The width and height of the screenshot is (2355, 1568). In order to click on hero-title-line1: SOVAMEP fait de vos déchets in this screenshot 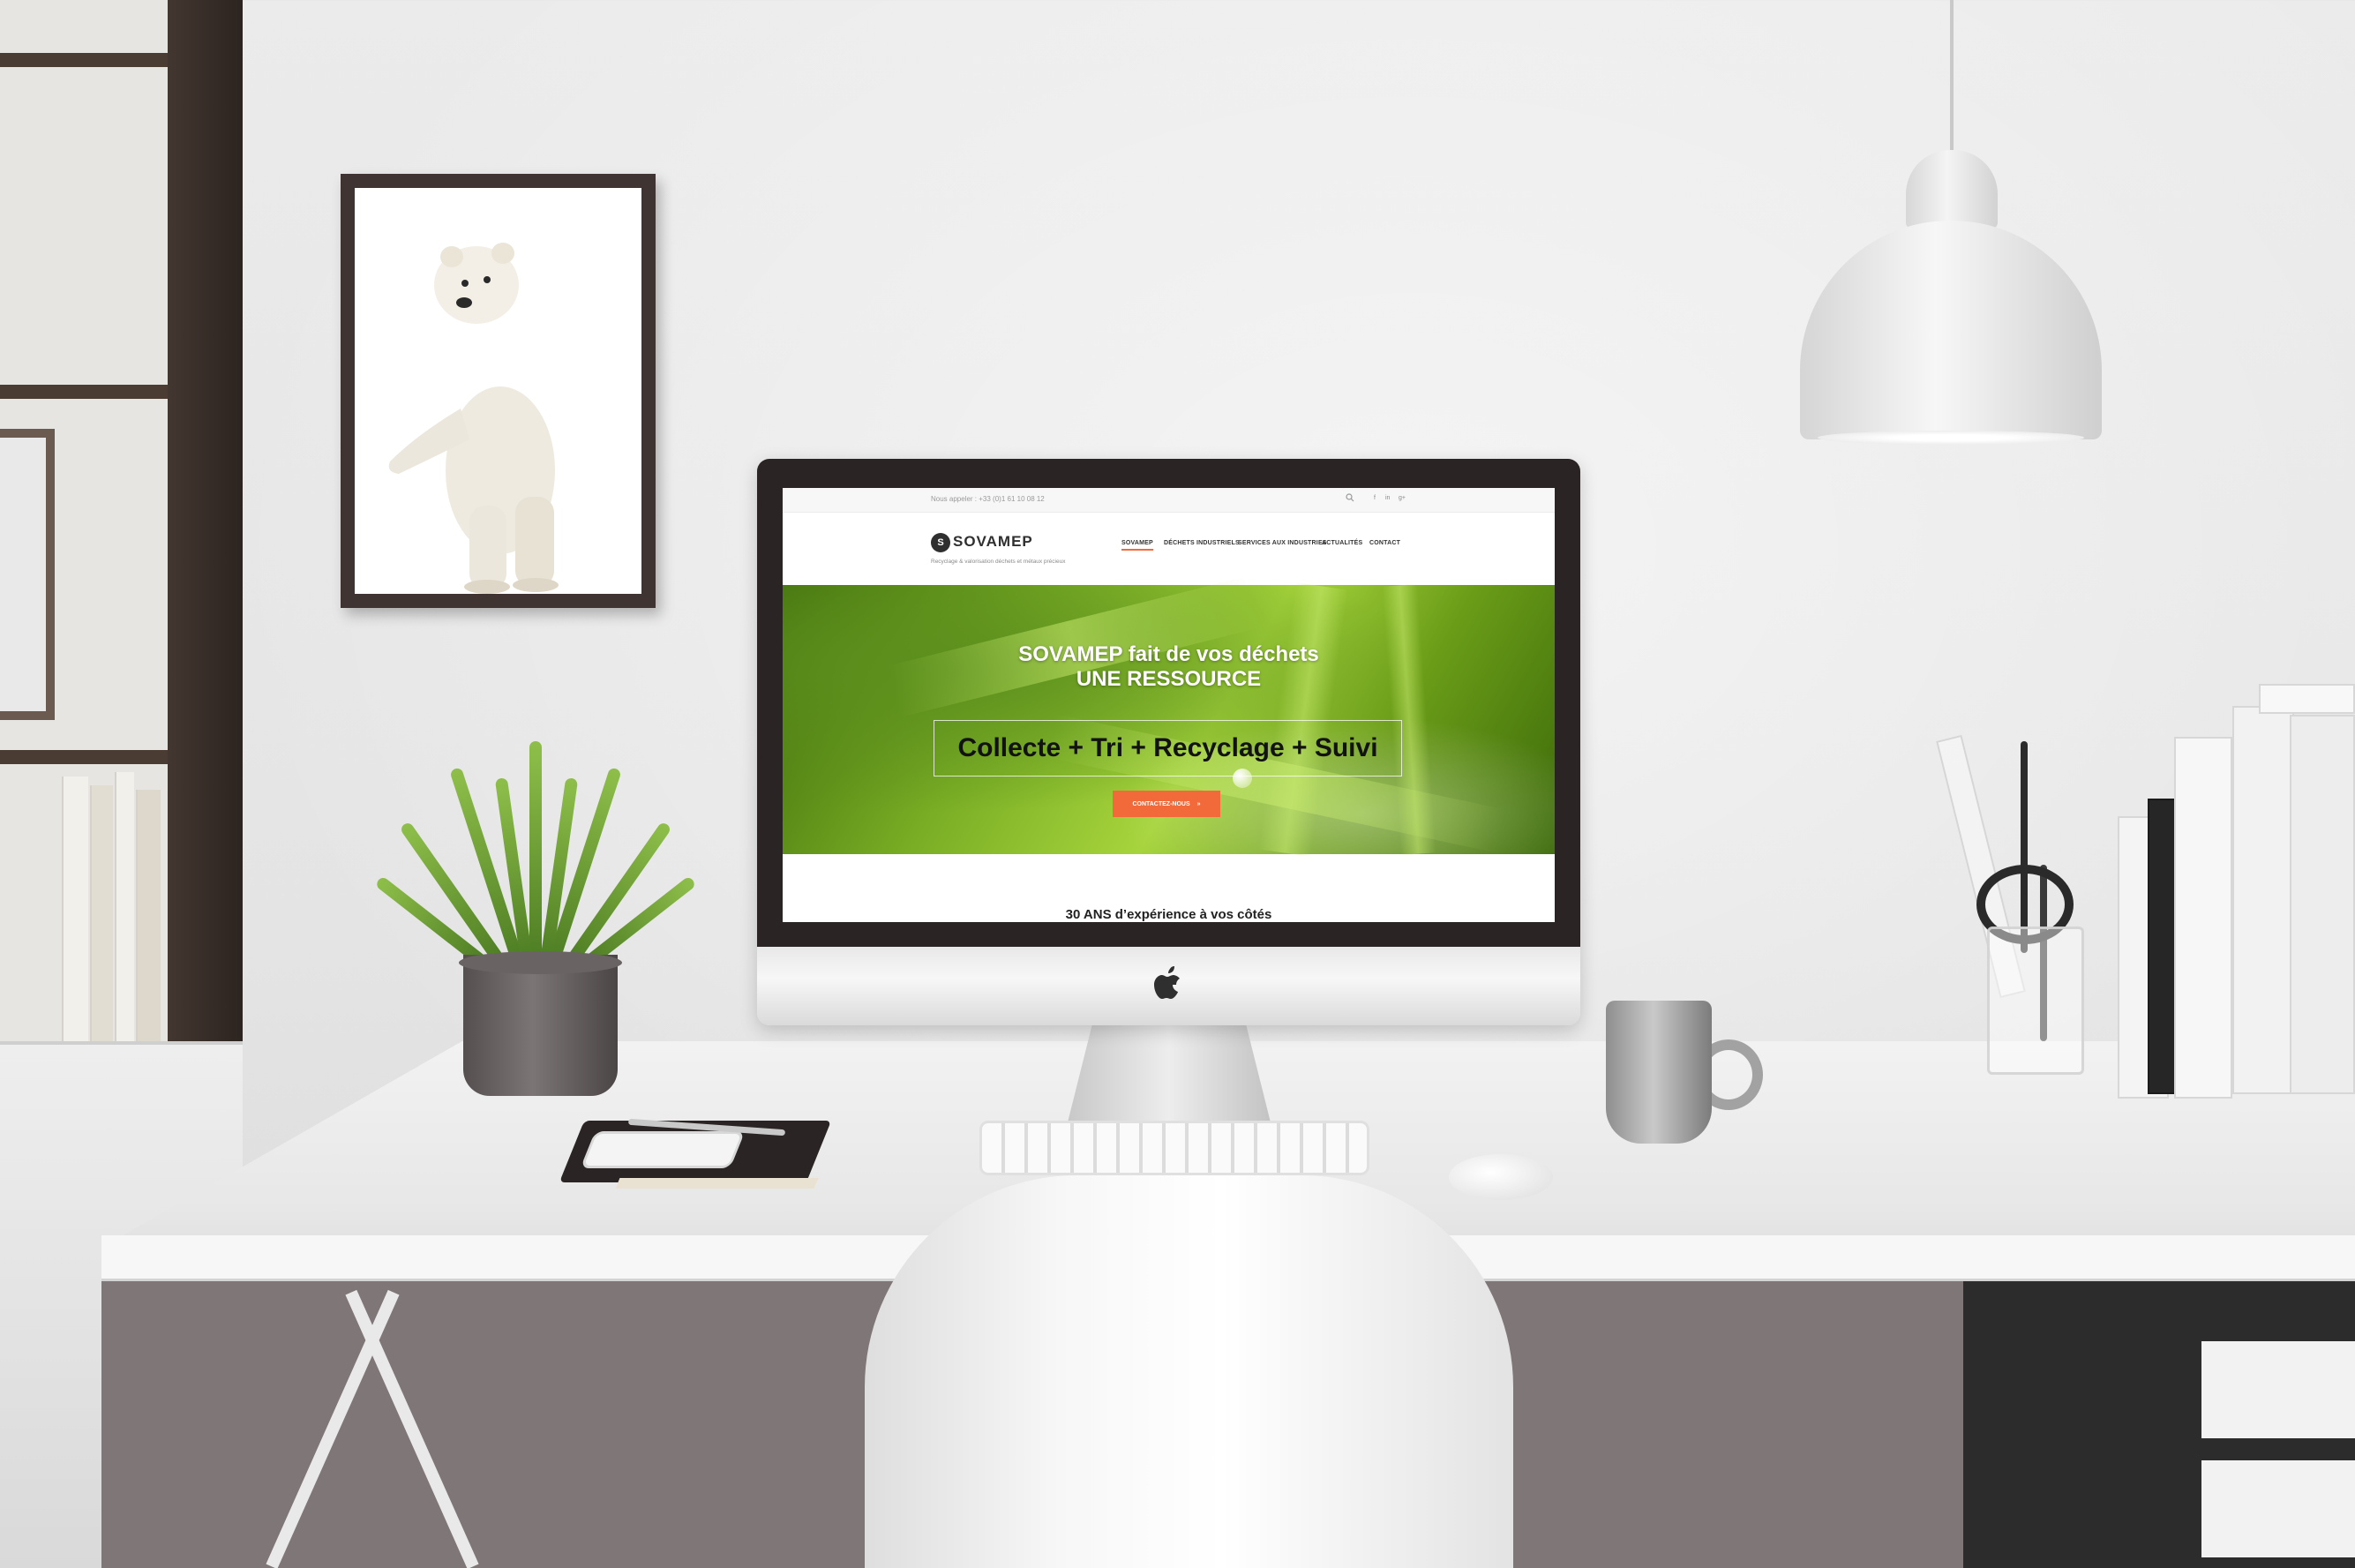, I will do `click(1168, 654)`.